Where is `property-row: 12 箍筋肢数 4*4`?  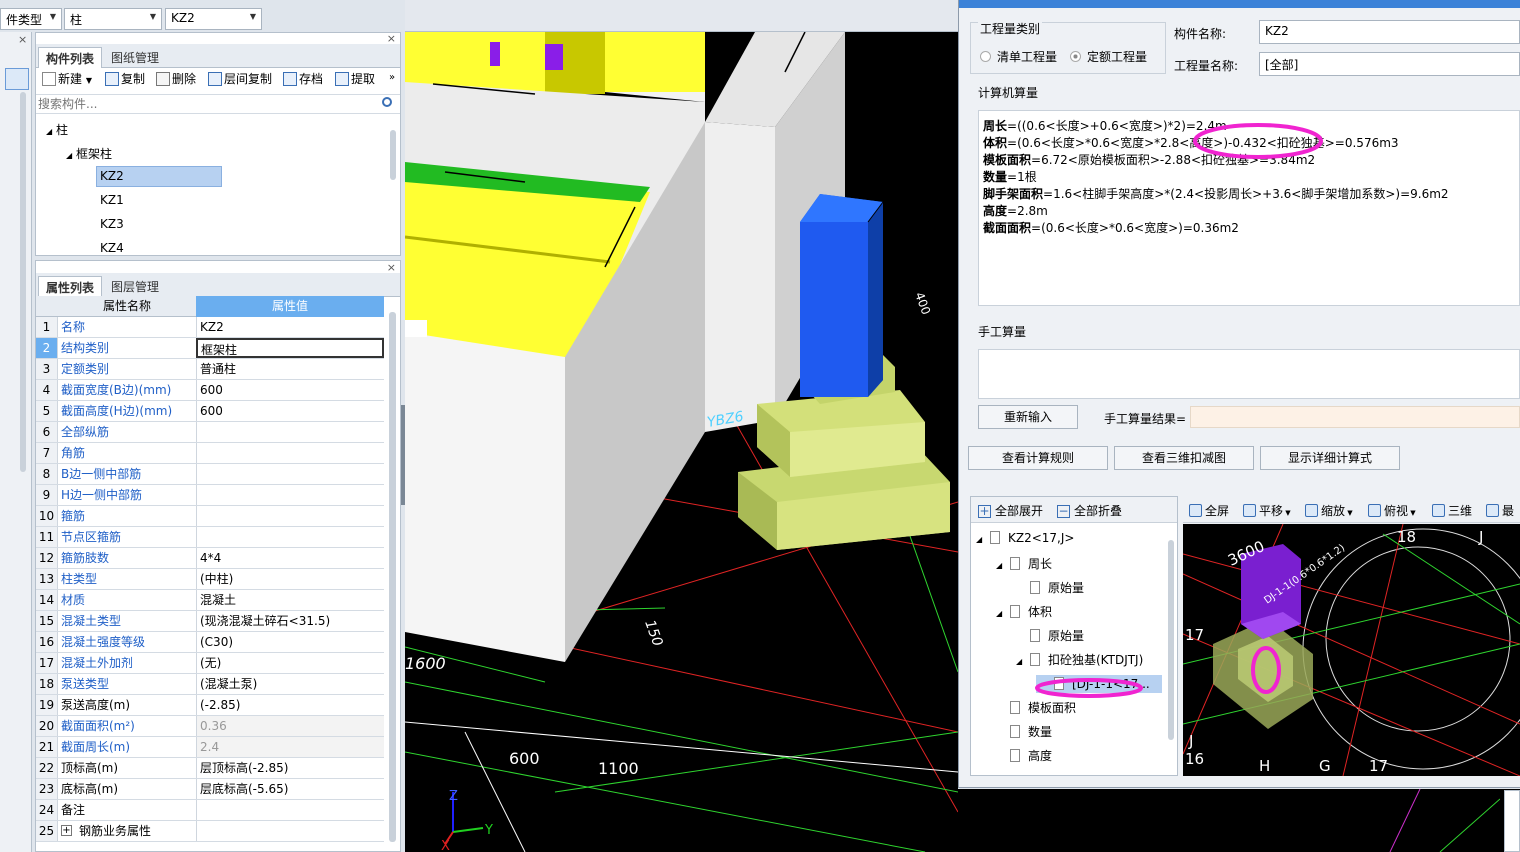
property-row: 12 箍筋肢数 4*4 is located at coordinates (210, 558).